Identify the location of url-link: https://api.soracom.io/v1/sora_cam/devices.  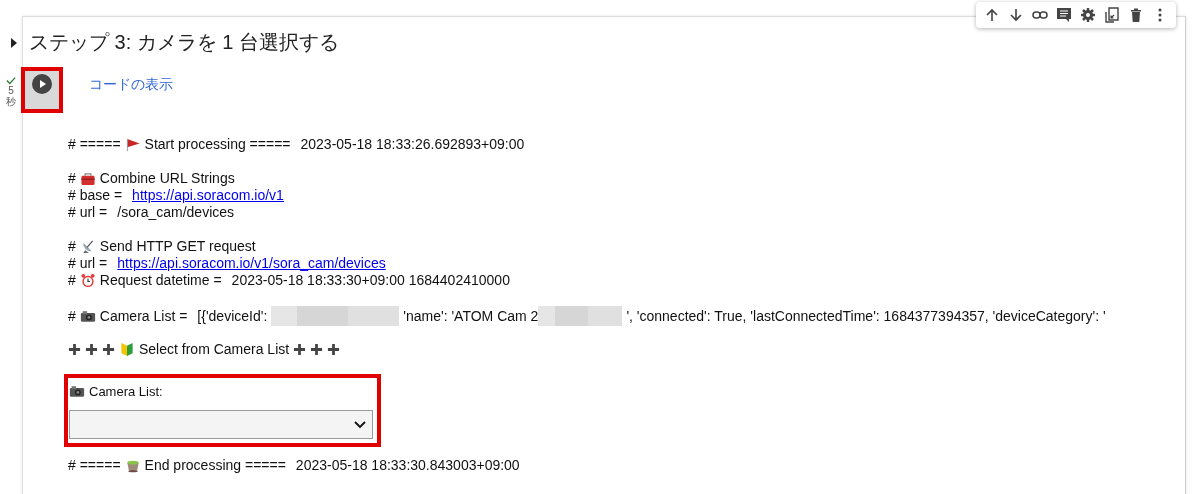
(251, 263).